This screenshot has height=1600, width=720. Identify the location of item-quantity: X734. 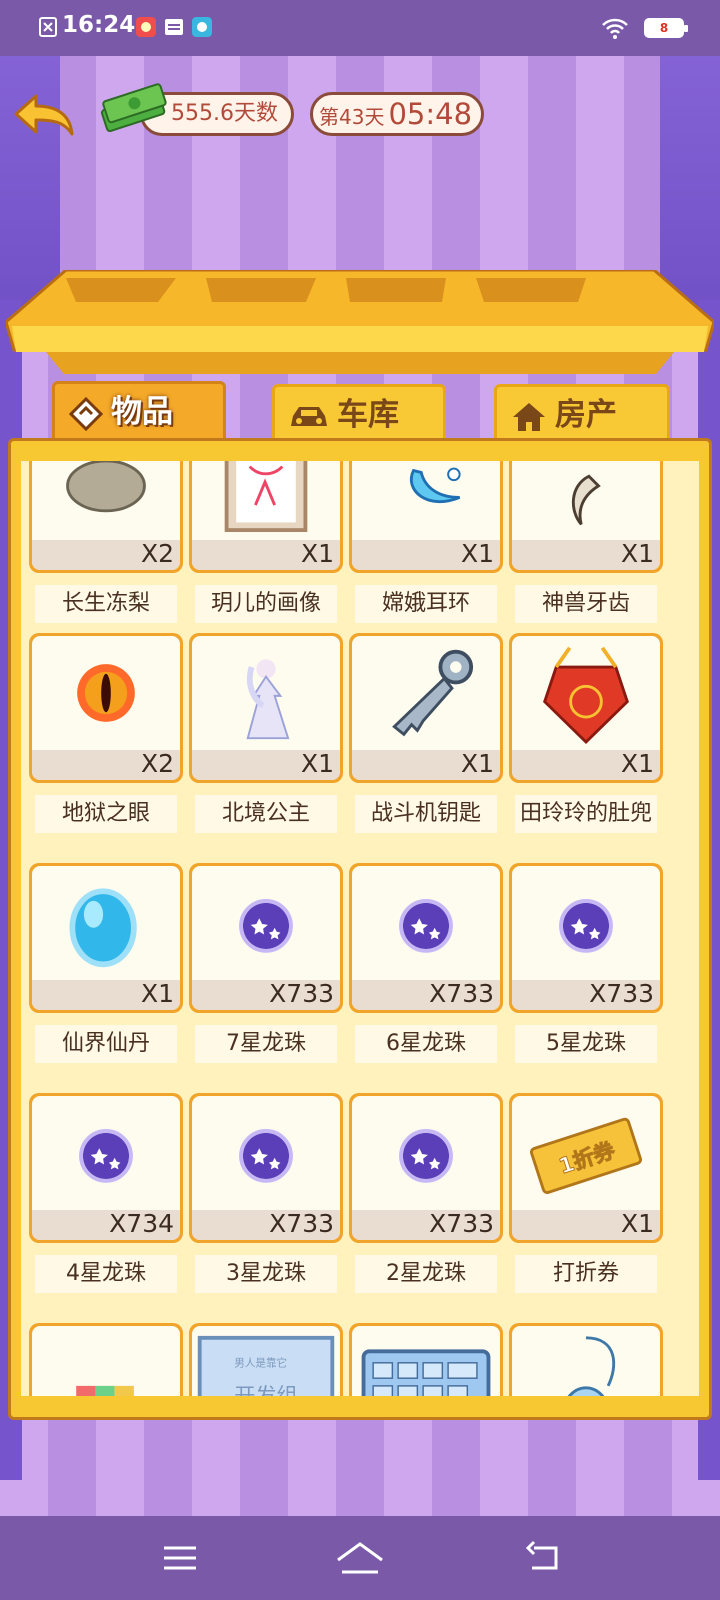
(141, 1223).